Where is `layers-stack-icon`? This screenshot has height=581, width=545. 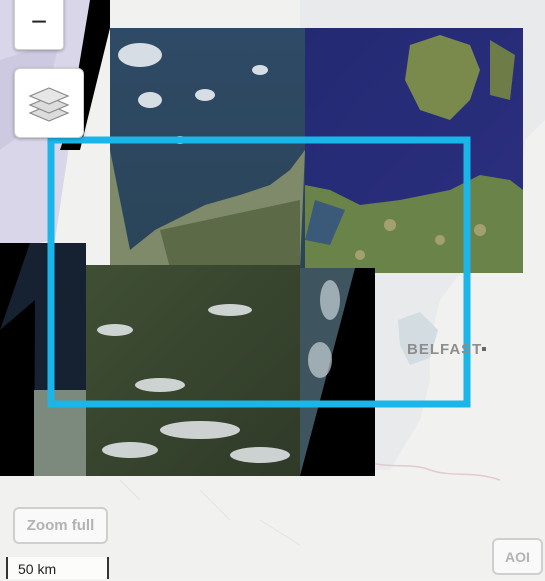
layers-stack-icon is located at coordinates (49, 104).